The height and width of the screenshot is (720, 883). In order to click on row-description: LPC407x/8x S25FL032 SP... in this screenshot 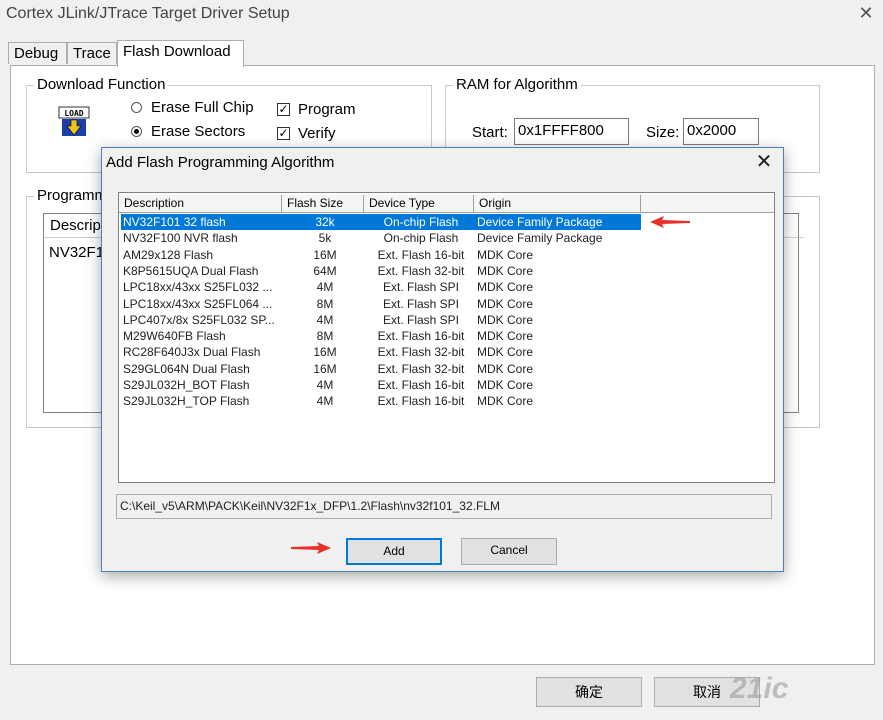, I will do `click(199, 319)`.